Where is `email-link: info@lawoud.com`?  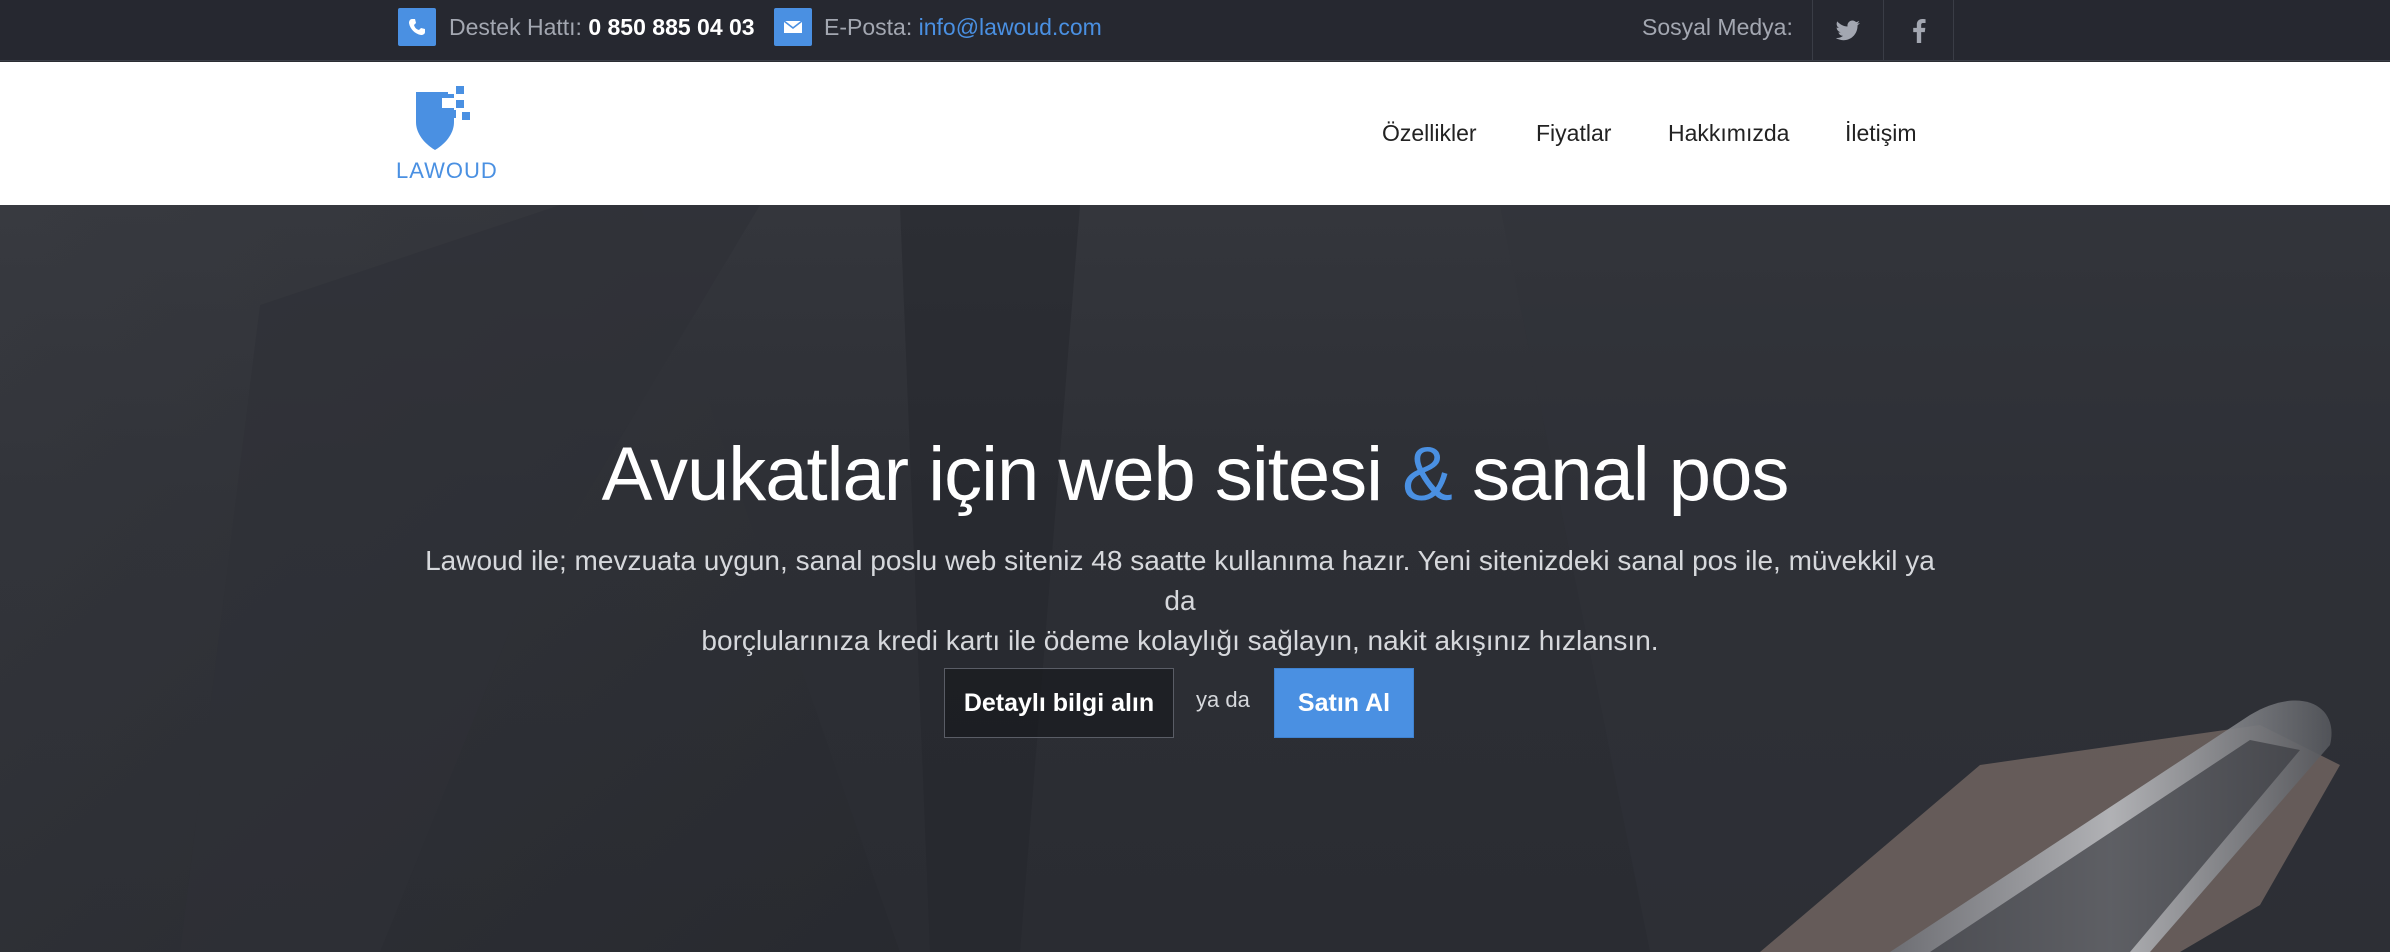
email-link: info@lawoud.com is located at coordinates (1010, 27).